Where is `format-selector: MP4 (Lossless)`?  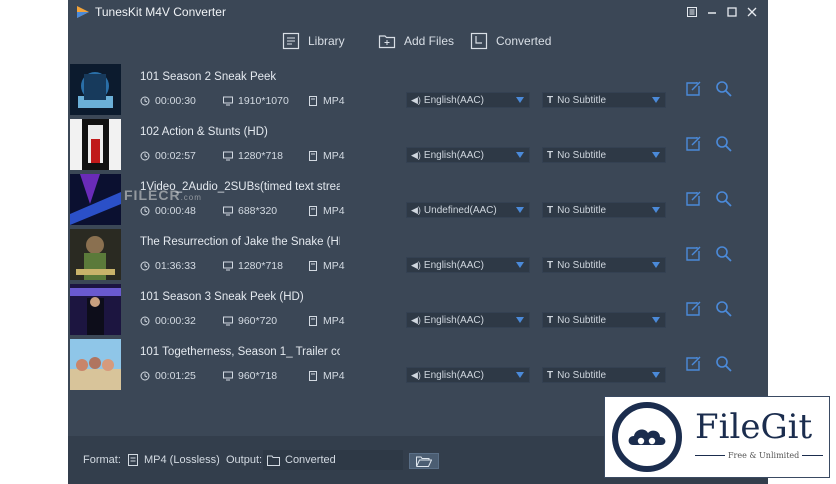 format-selector: MP4 (Lossless) is located at coordinates (173, 460).